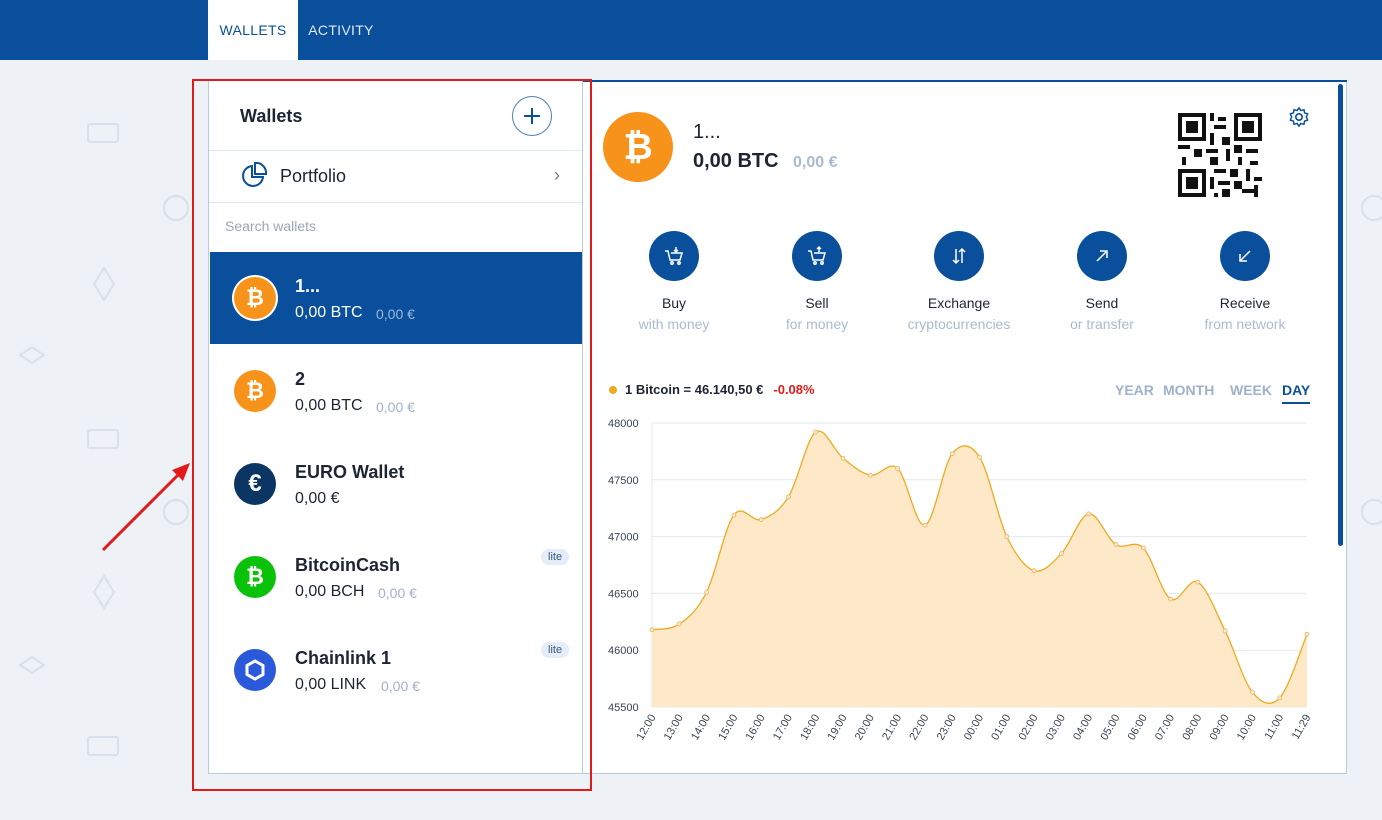 The image size is (1382, 820). Describe the element at coordinates (348, 565) in the screenshot. I see `wallet-name: BitcoinCash` at that location.